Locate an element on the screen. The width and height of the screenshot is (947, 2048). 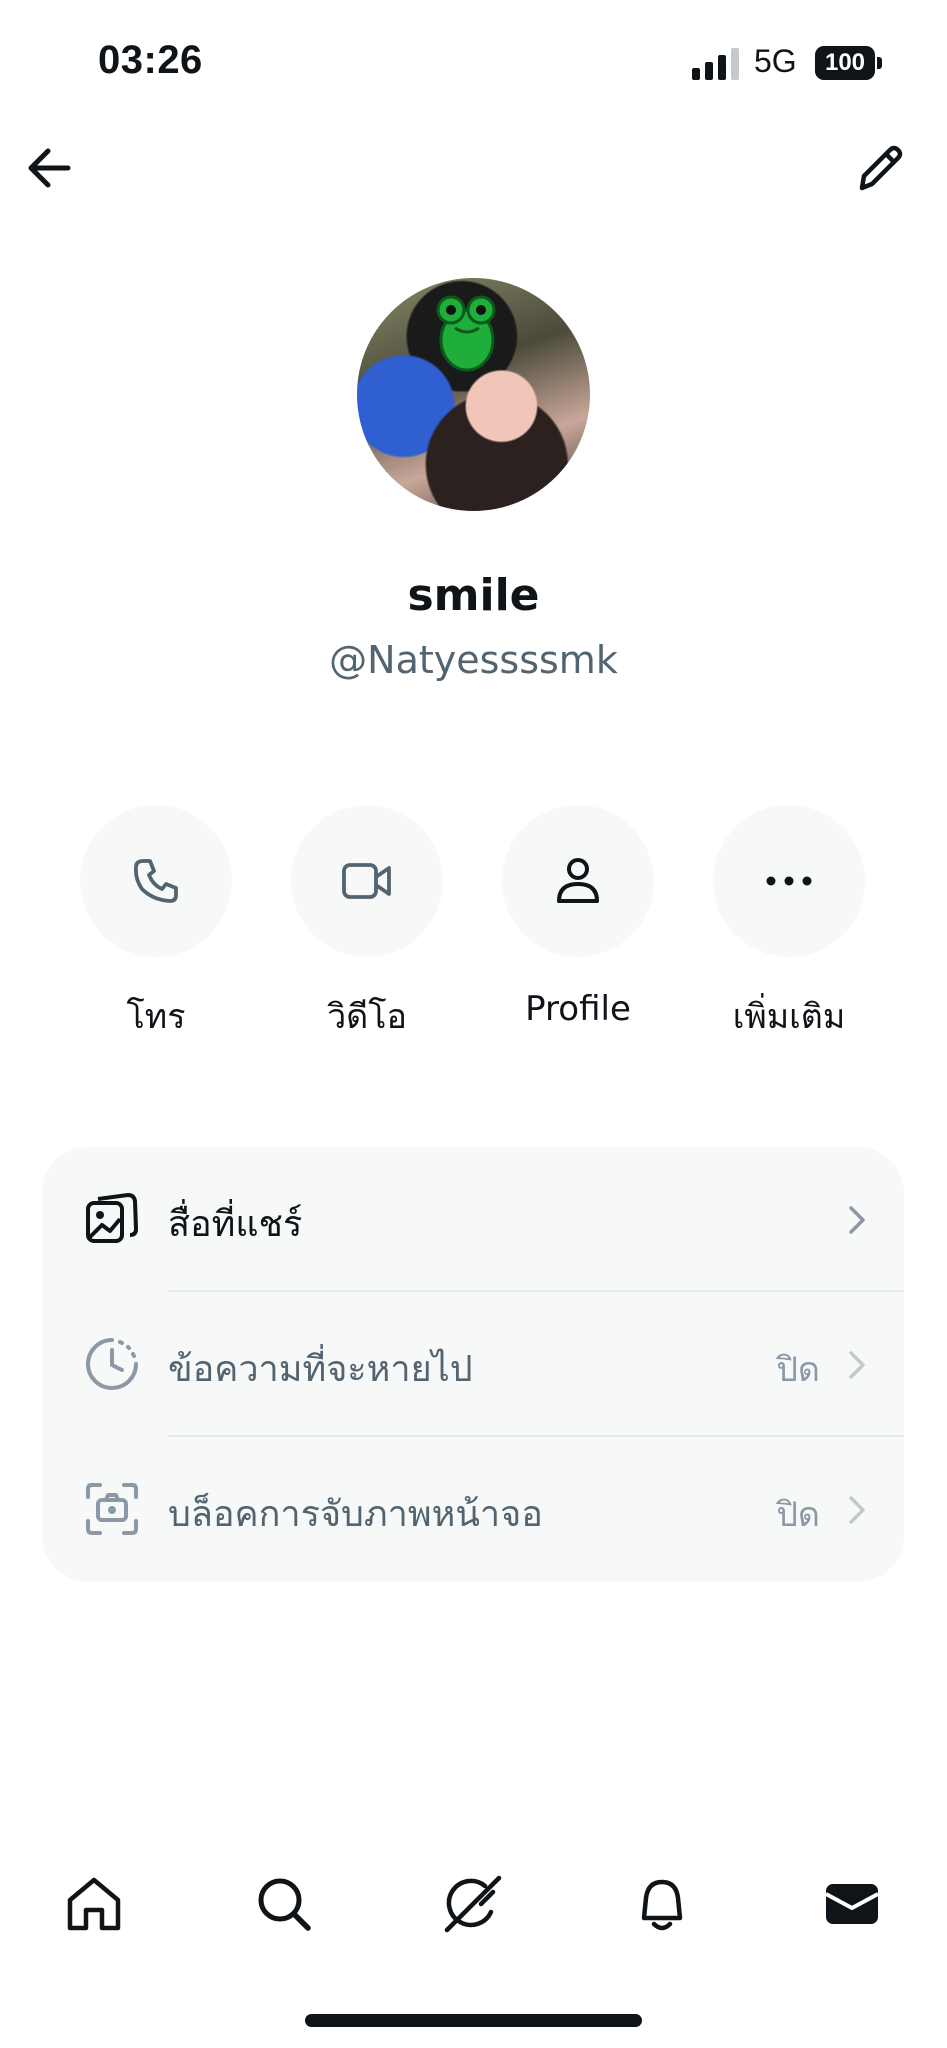
nav-search is located at coordinates (284, 1904).